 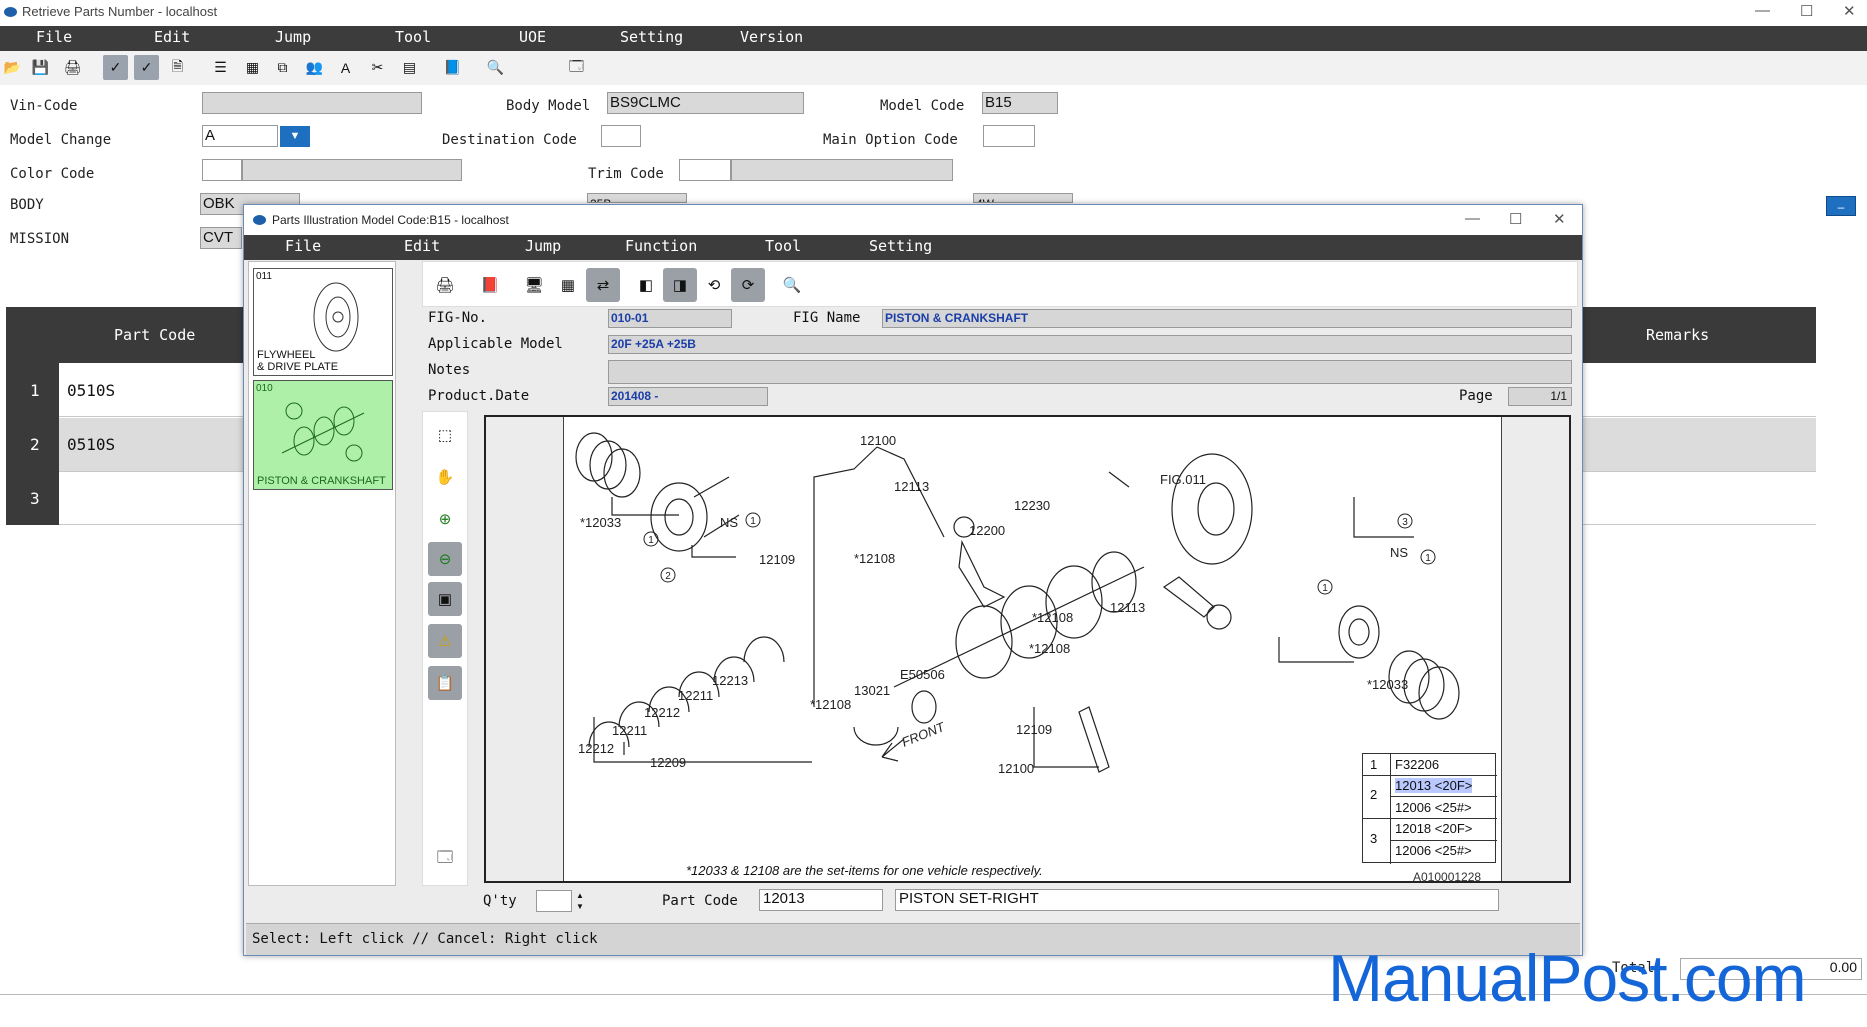 What do you see at coordinates (445, 599) in the screenshot?
I see `fit-page-icon: ▣` at bounding box center [445, 599].